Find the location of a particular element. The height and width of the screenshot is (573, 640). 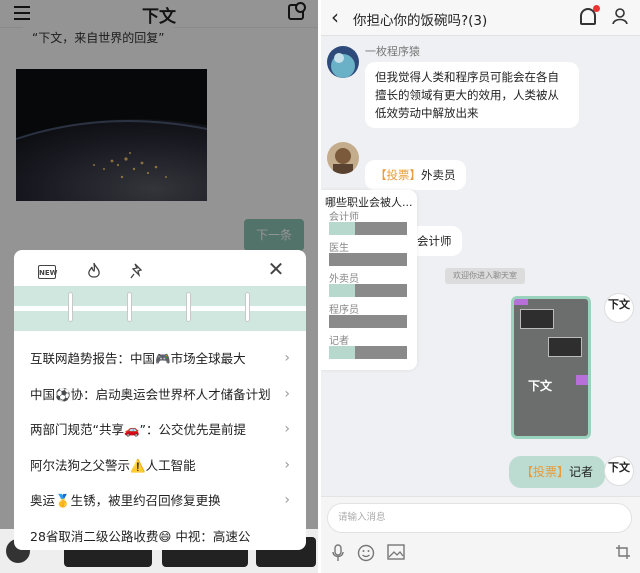

news-item: 互联网趋势报告：中国🎮市场全球最大 › is located at coordinates (160, 359).